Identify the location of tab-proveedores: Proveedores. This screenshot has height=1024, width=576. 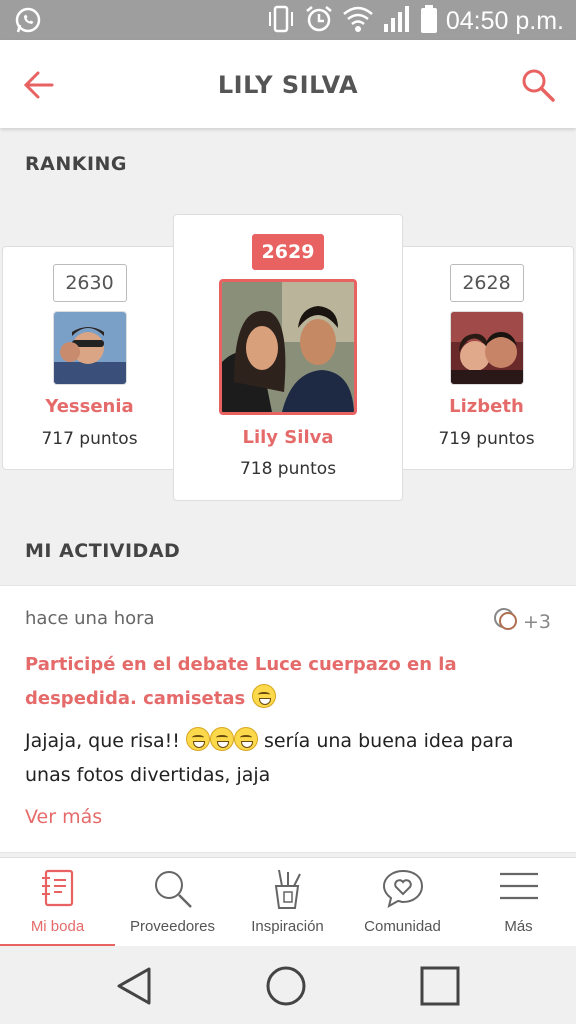
(172, 902).